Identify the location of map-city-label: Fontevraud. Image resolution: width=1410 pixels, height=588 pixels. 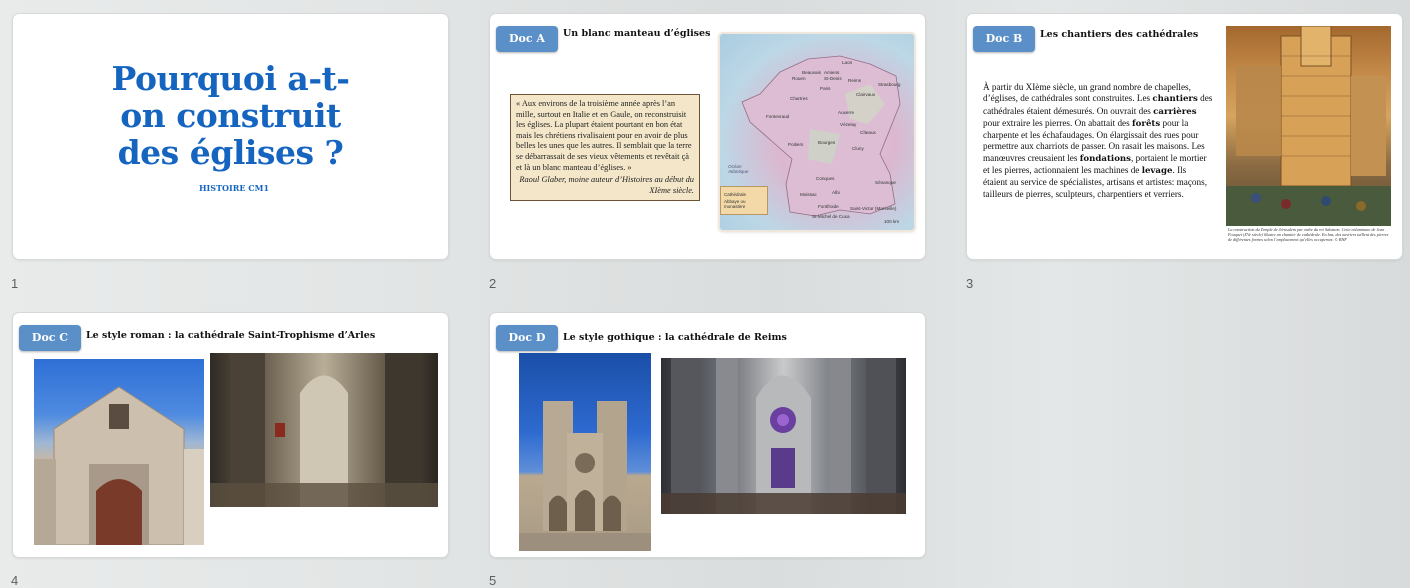
(778, 116).